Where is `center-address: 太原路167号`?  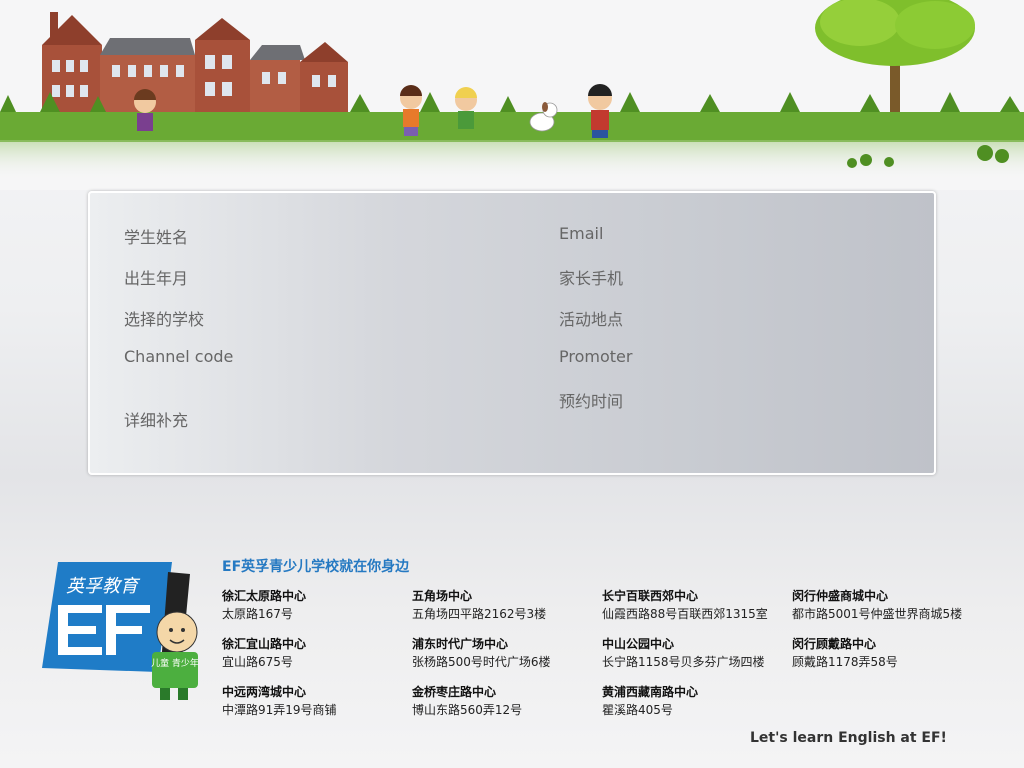 center-address: 太原路167号 is located at coordinates (257, 614).